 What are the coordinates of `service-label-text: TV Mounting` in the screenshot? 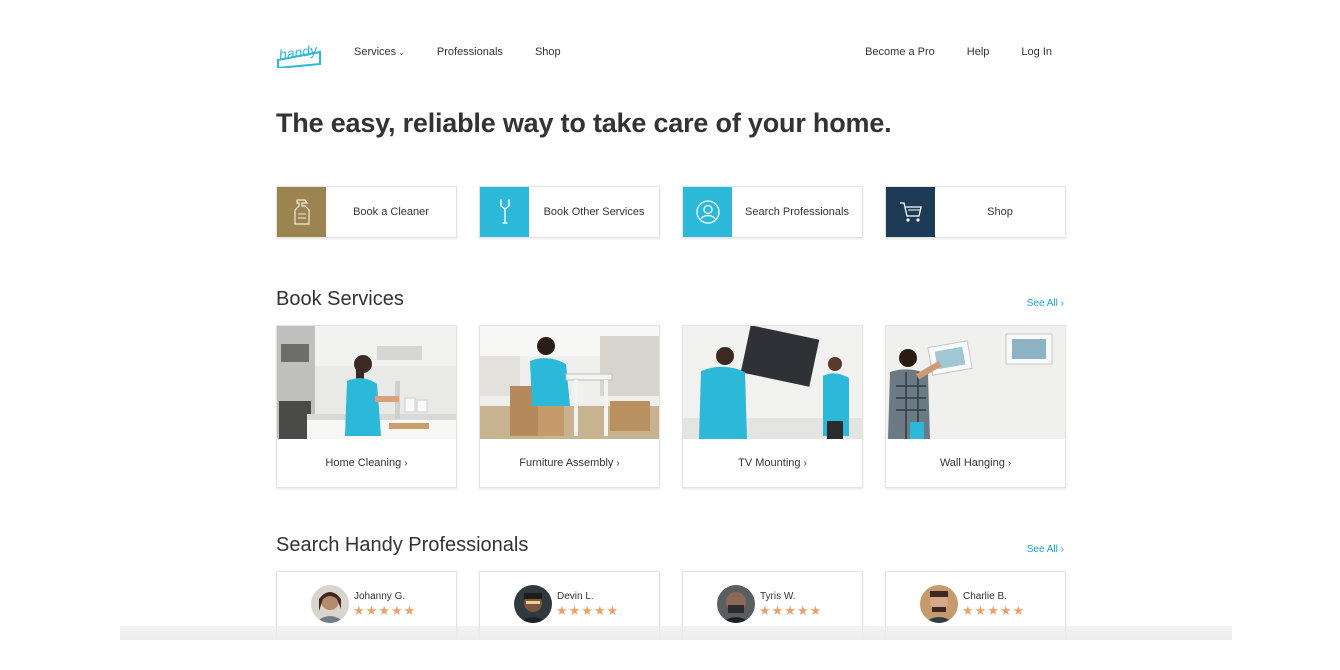 It's located at (769, 463).